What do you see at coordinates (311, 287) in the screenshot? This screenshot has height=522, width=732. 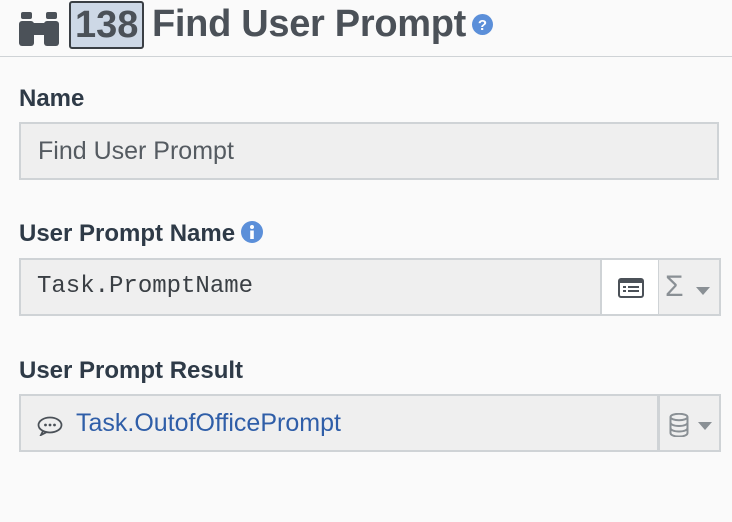 I see `user-prompt-name-input: Task.PromptName` at bounding box center [311, 287].